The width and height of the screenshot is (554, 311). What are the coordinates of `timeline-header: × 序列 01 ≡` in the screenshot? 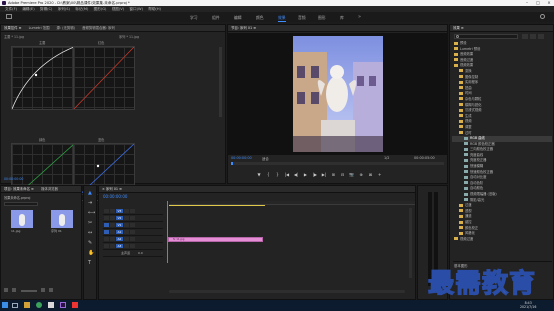 It's located at (257, 189).